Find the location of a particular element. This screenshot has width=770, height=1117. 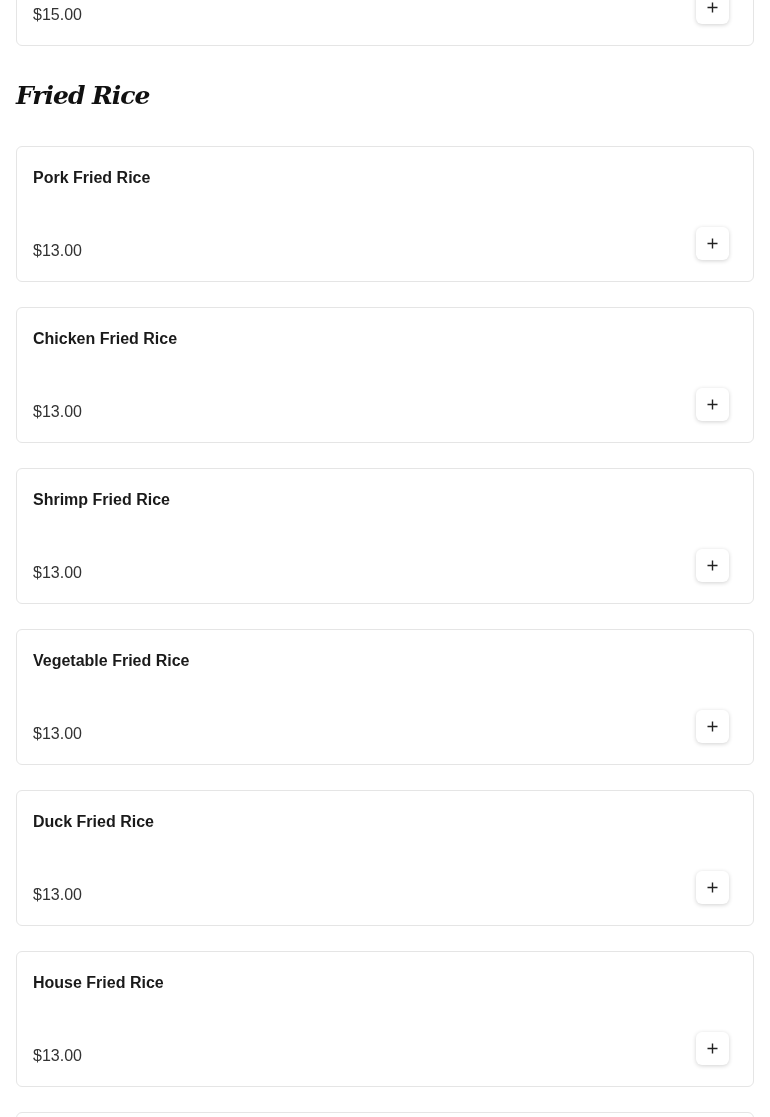

add-button is located at coordinates (712, 12).